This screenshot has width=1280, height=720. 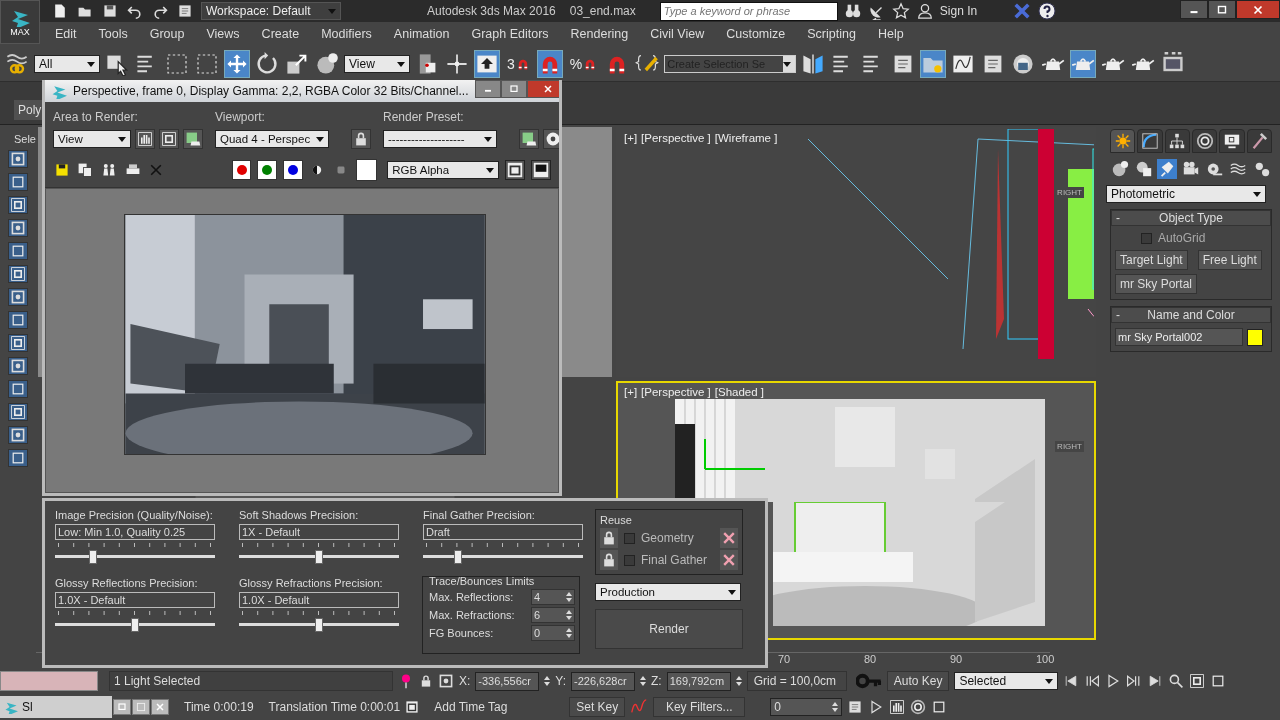 I want to click on number-spinner: 6, so click(x=553, y=615).